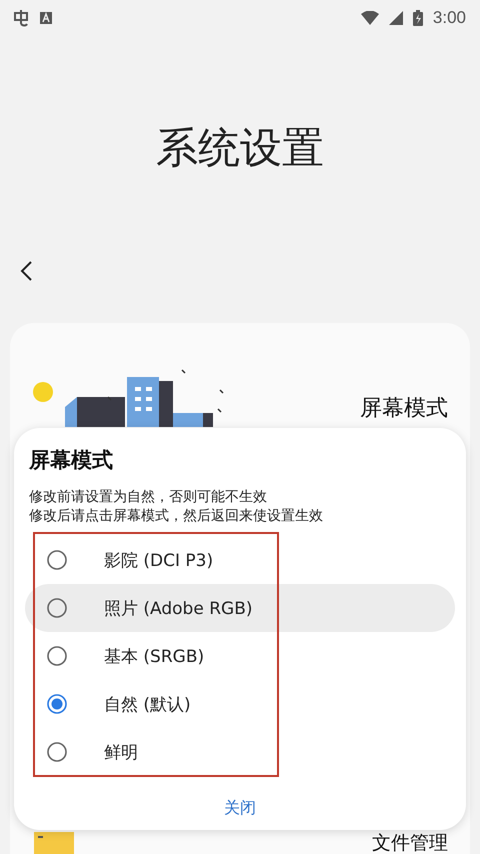 This screenshot has height=854, width=480. I want to click on wifi-icon, so click(369, 18).